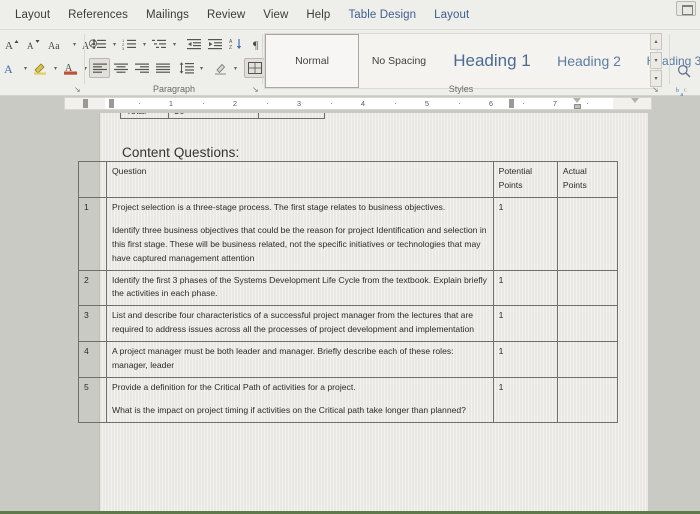 This screenshot has width=700, height=514. What do you see at coordinates (25, 68) in the screenshot?
I see `text-effects-caret-icon: ▾` at bounding box center [25, 68].